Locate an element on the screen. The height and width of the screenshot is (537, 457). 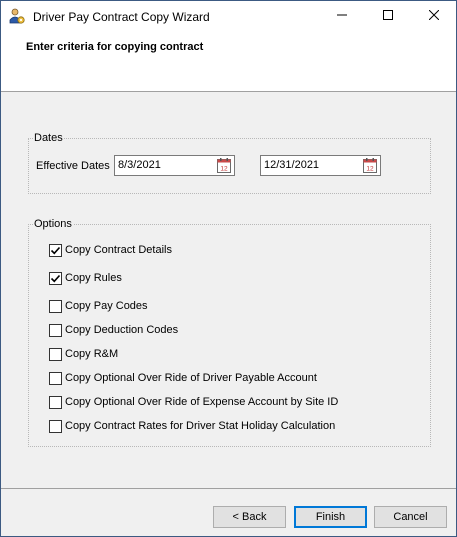
checkbox-label: Copy Contract Details is located at coordinates (118, 250).